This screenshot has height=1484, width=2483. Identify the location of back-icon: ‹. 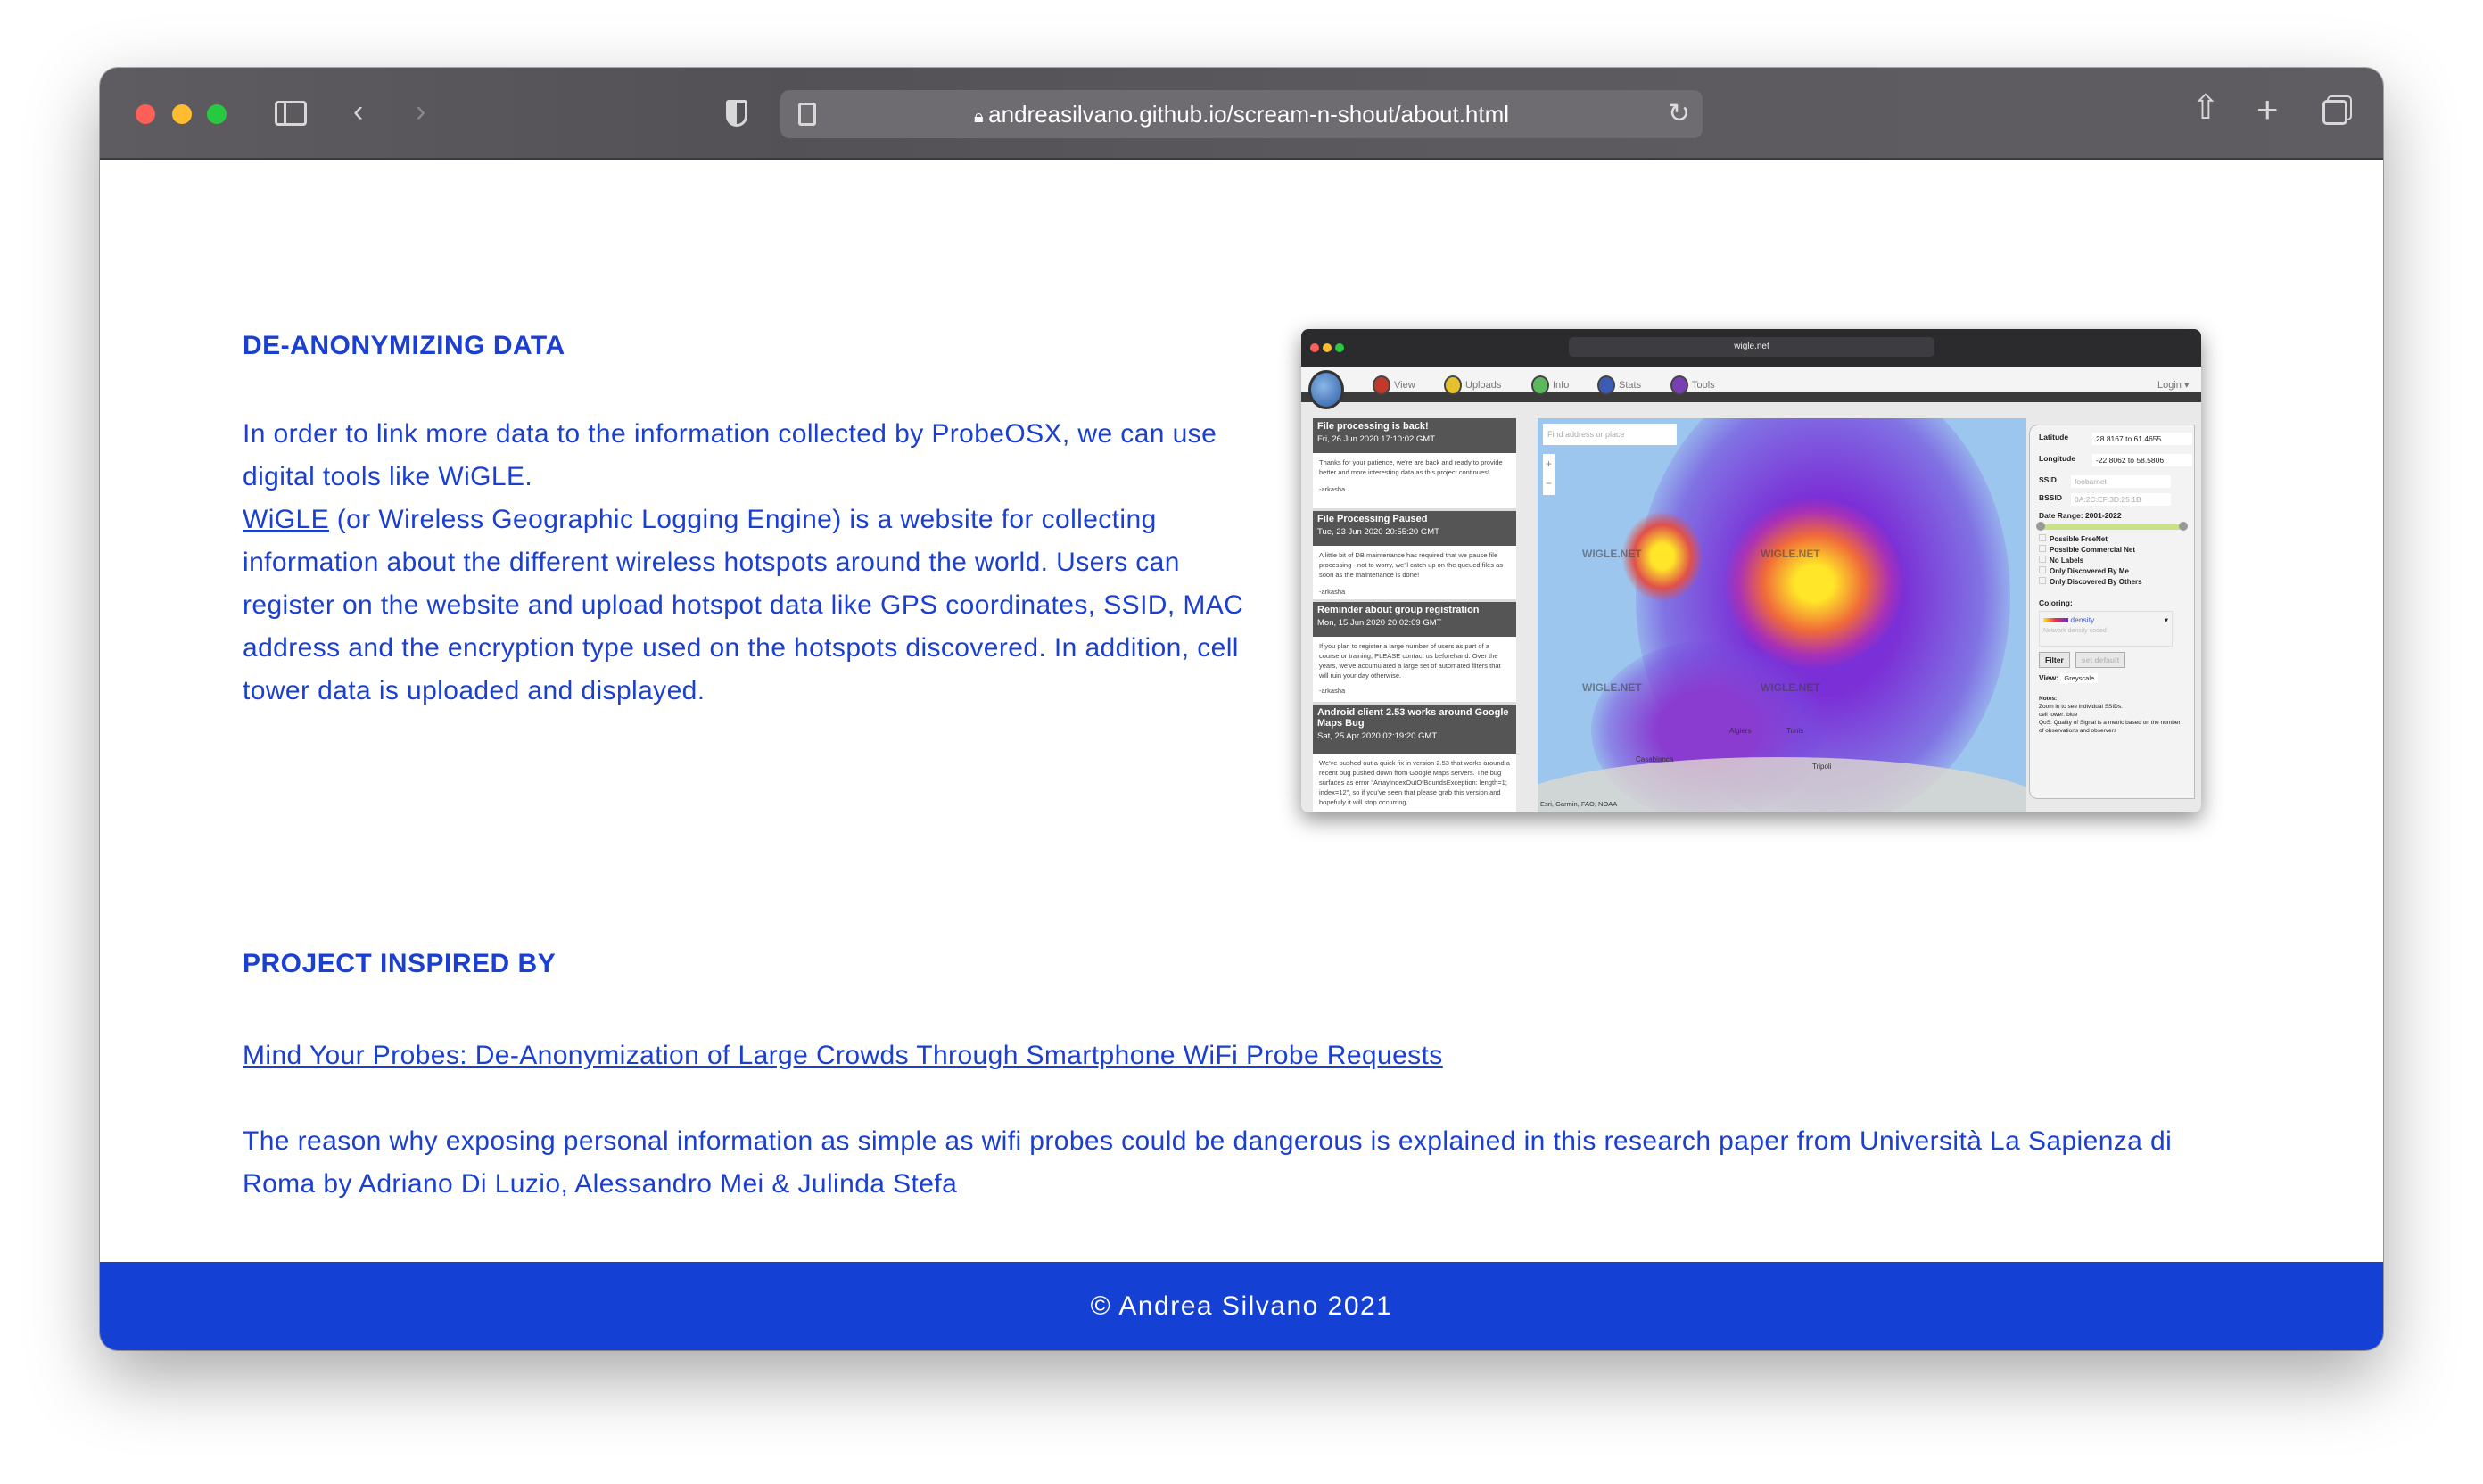
(358, 111).